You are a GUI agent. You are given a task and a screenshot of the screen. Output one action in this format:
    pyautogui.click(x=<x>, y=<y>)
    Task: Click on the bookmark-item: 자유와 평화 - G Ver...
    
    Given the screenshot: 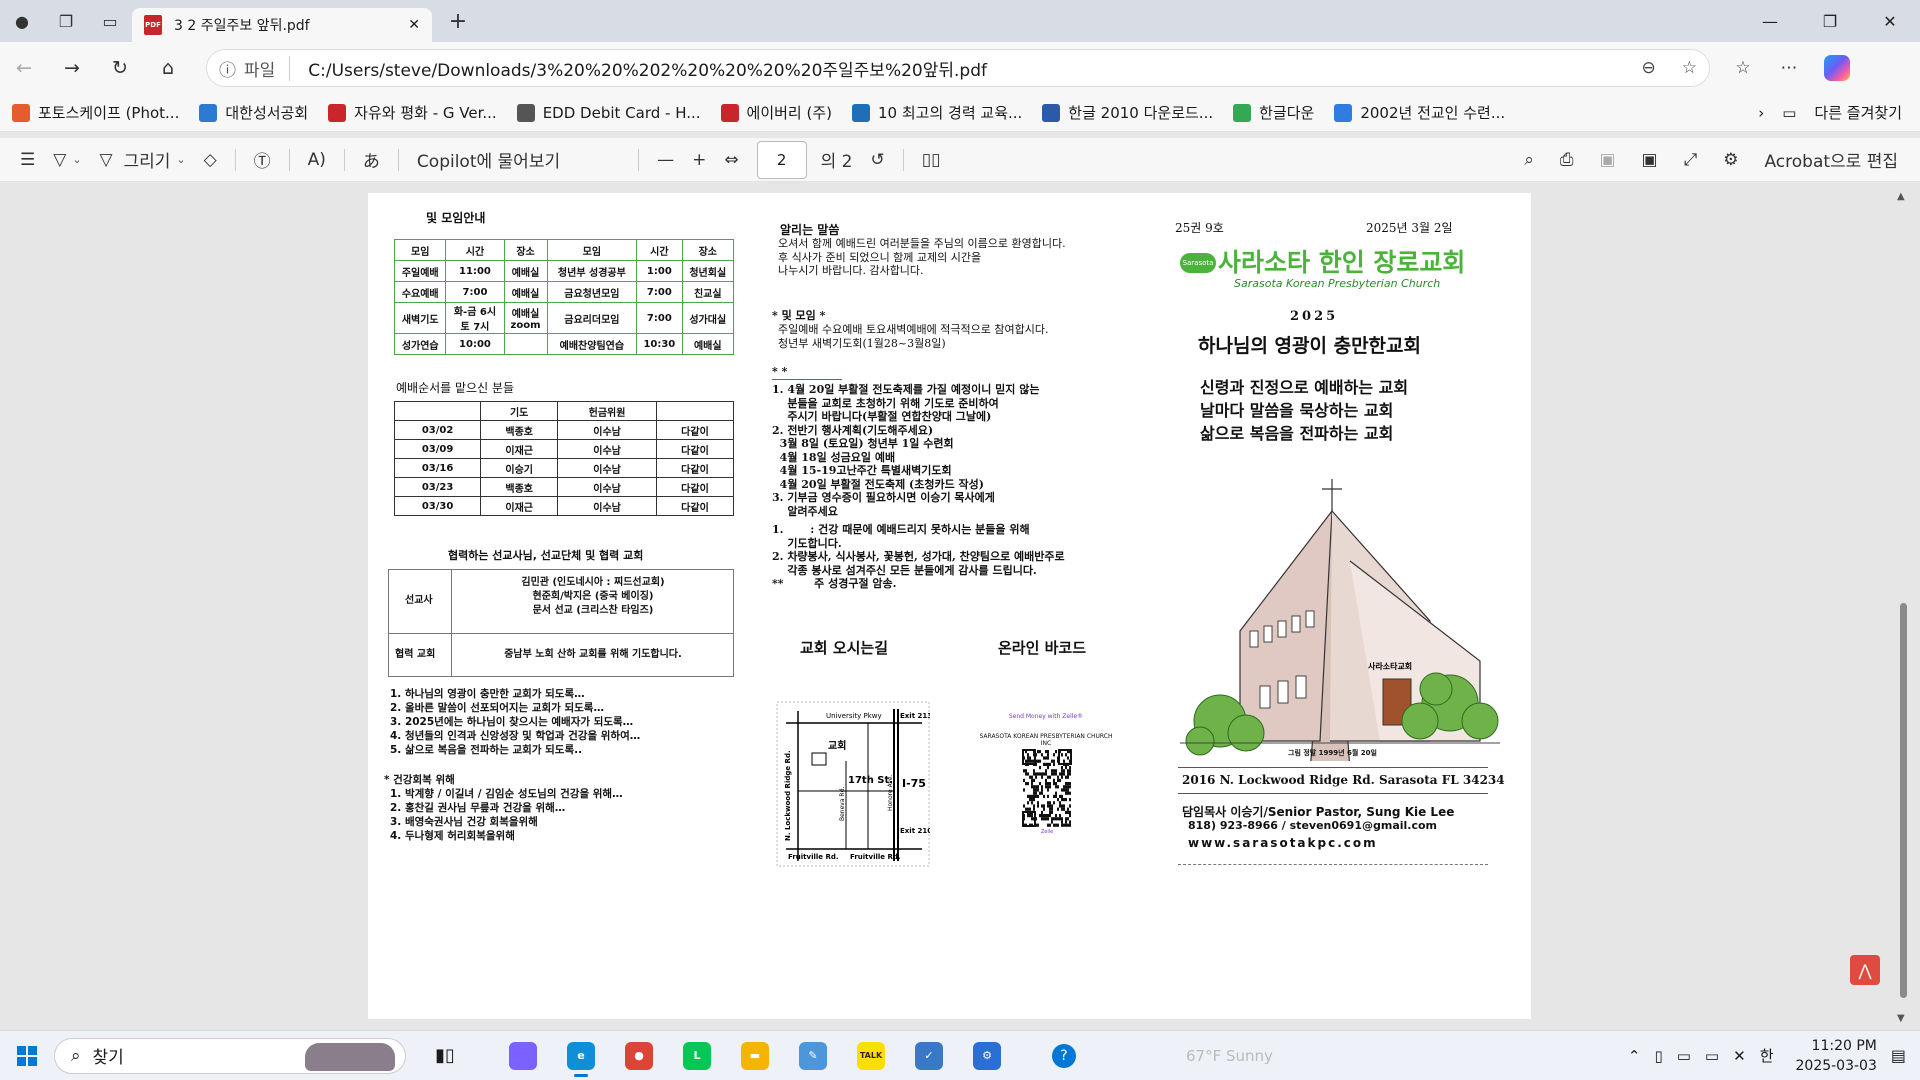 What is the action you would take?
    pyautogui.click(x=412, y=112)
    